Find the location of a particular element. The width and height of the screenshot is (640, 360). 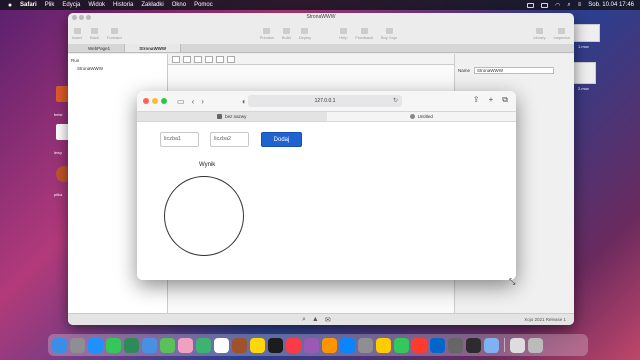

app-store-icon is located at coordinates (347, 345).